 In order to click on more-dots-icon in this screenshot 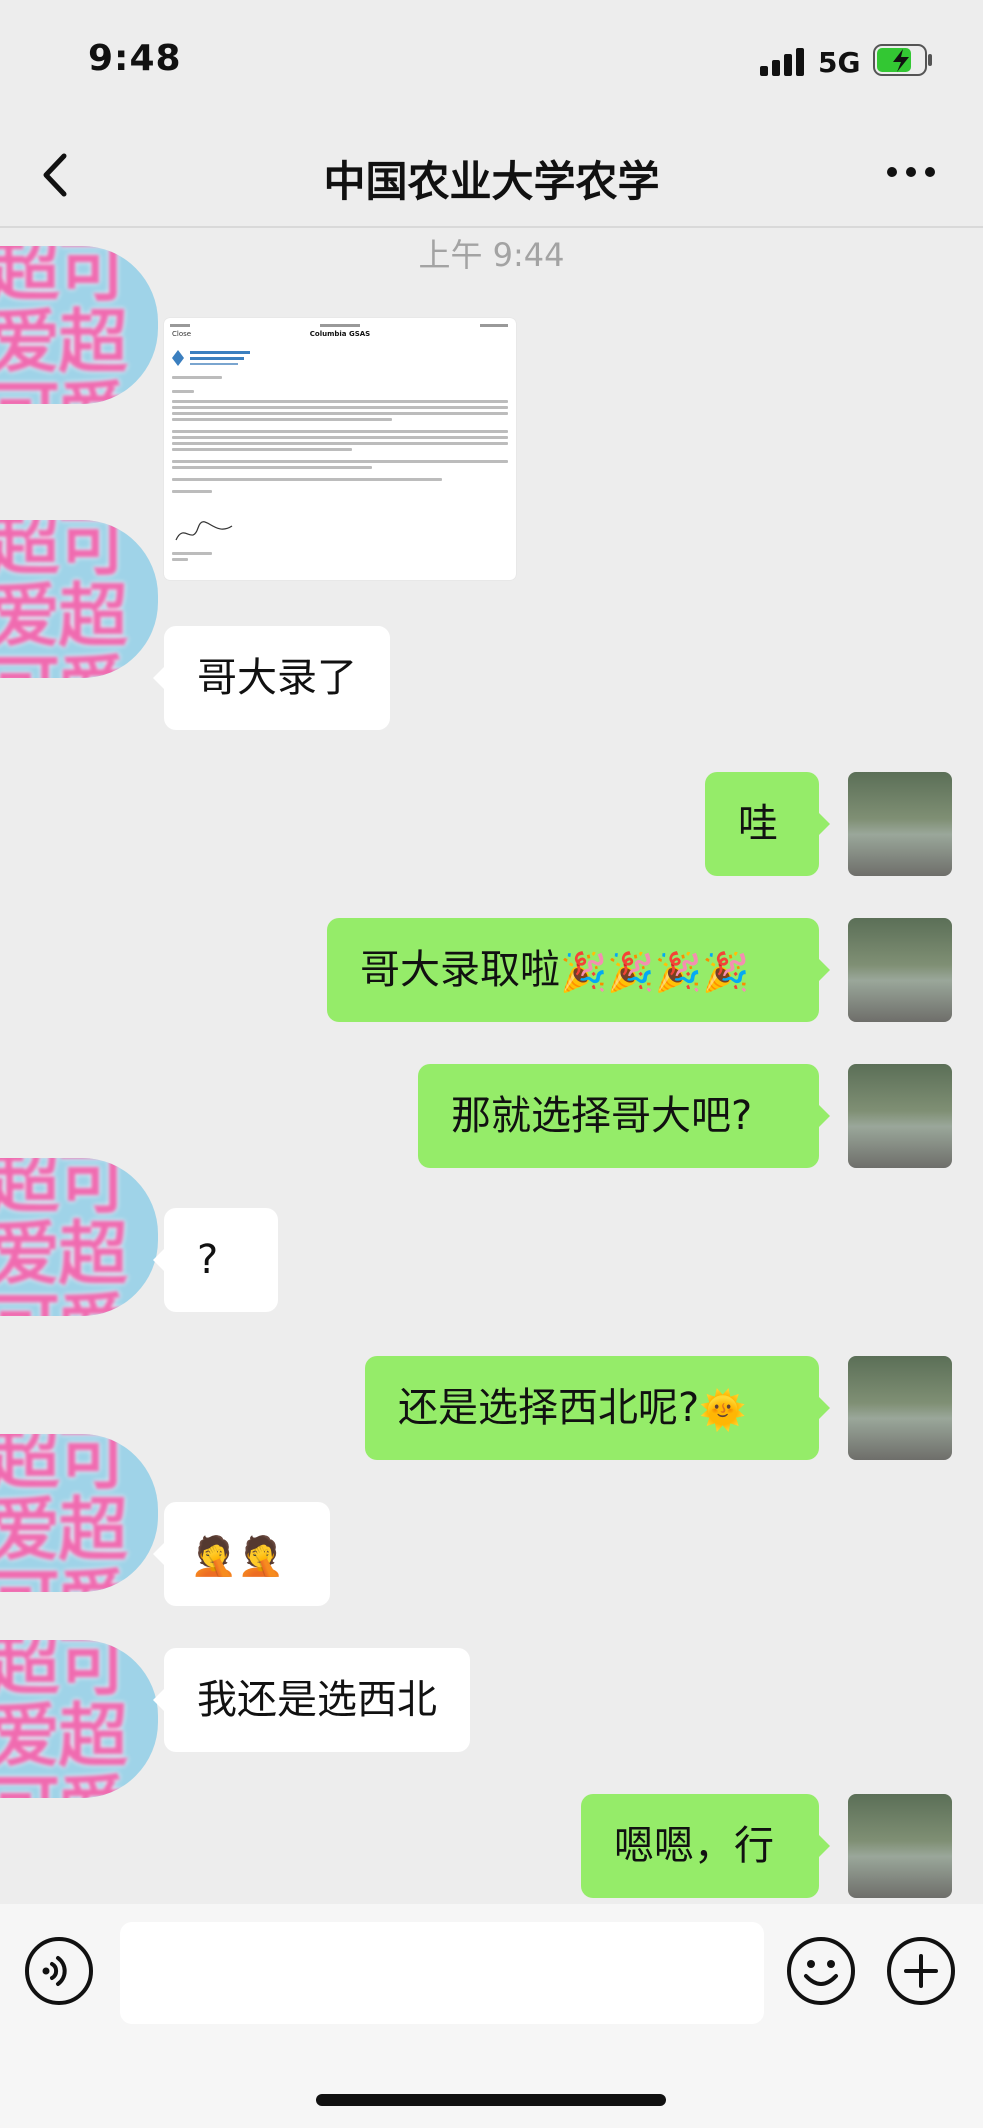, I will do `click(911, 172)`.